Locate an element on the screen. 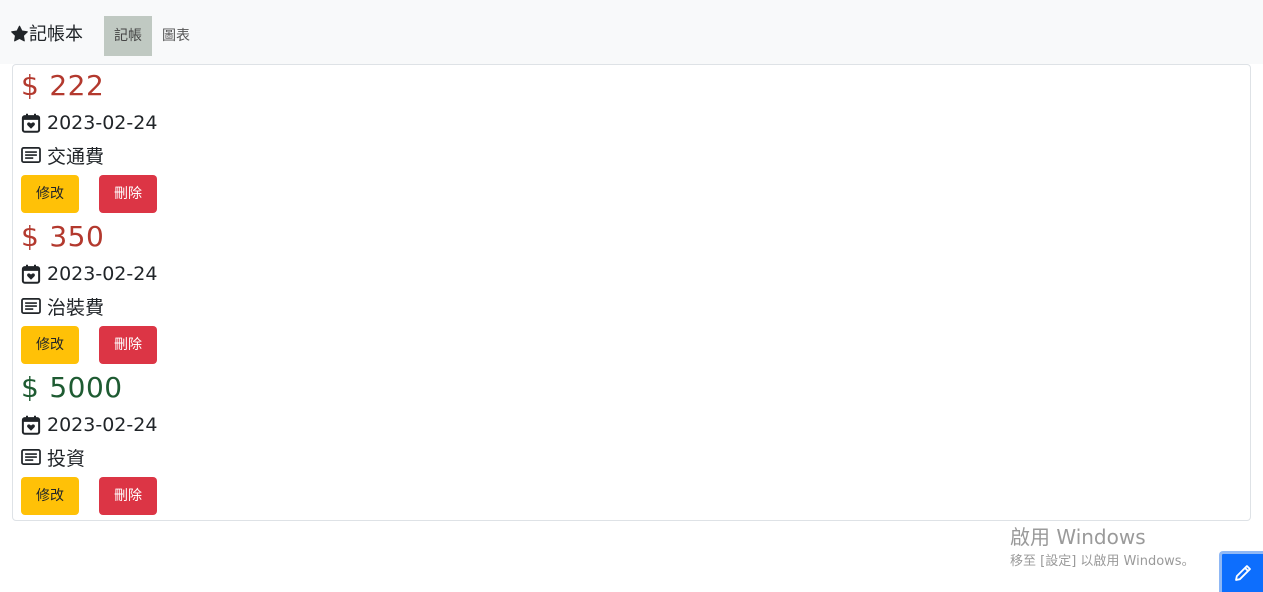 This screenshot has width=1263, height=592. add-entry-button is located at coordinates (1241, 571).